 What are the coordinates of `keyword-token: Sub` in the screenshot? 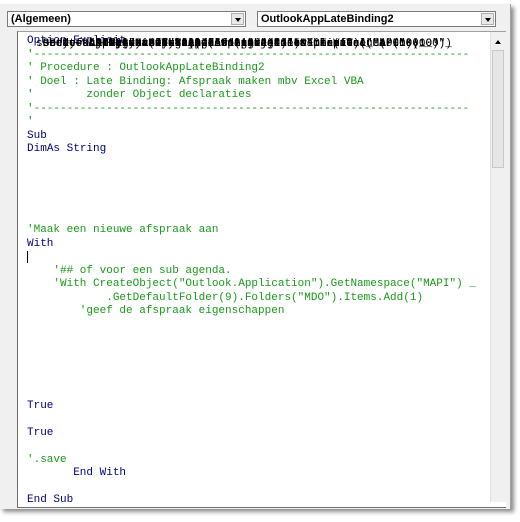 It's located at (37, 135).